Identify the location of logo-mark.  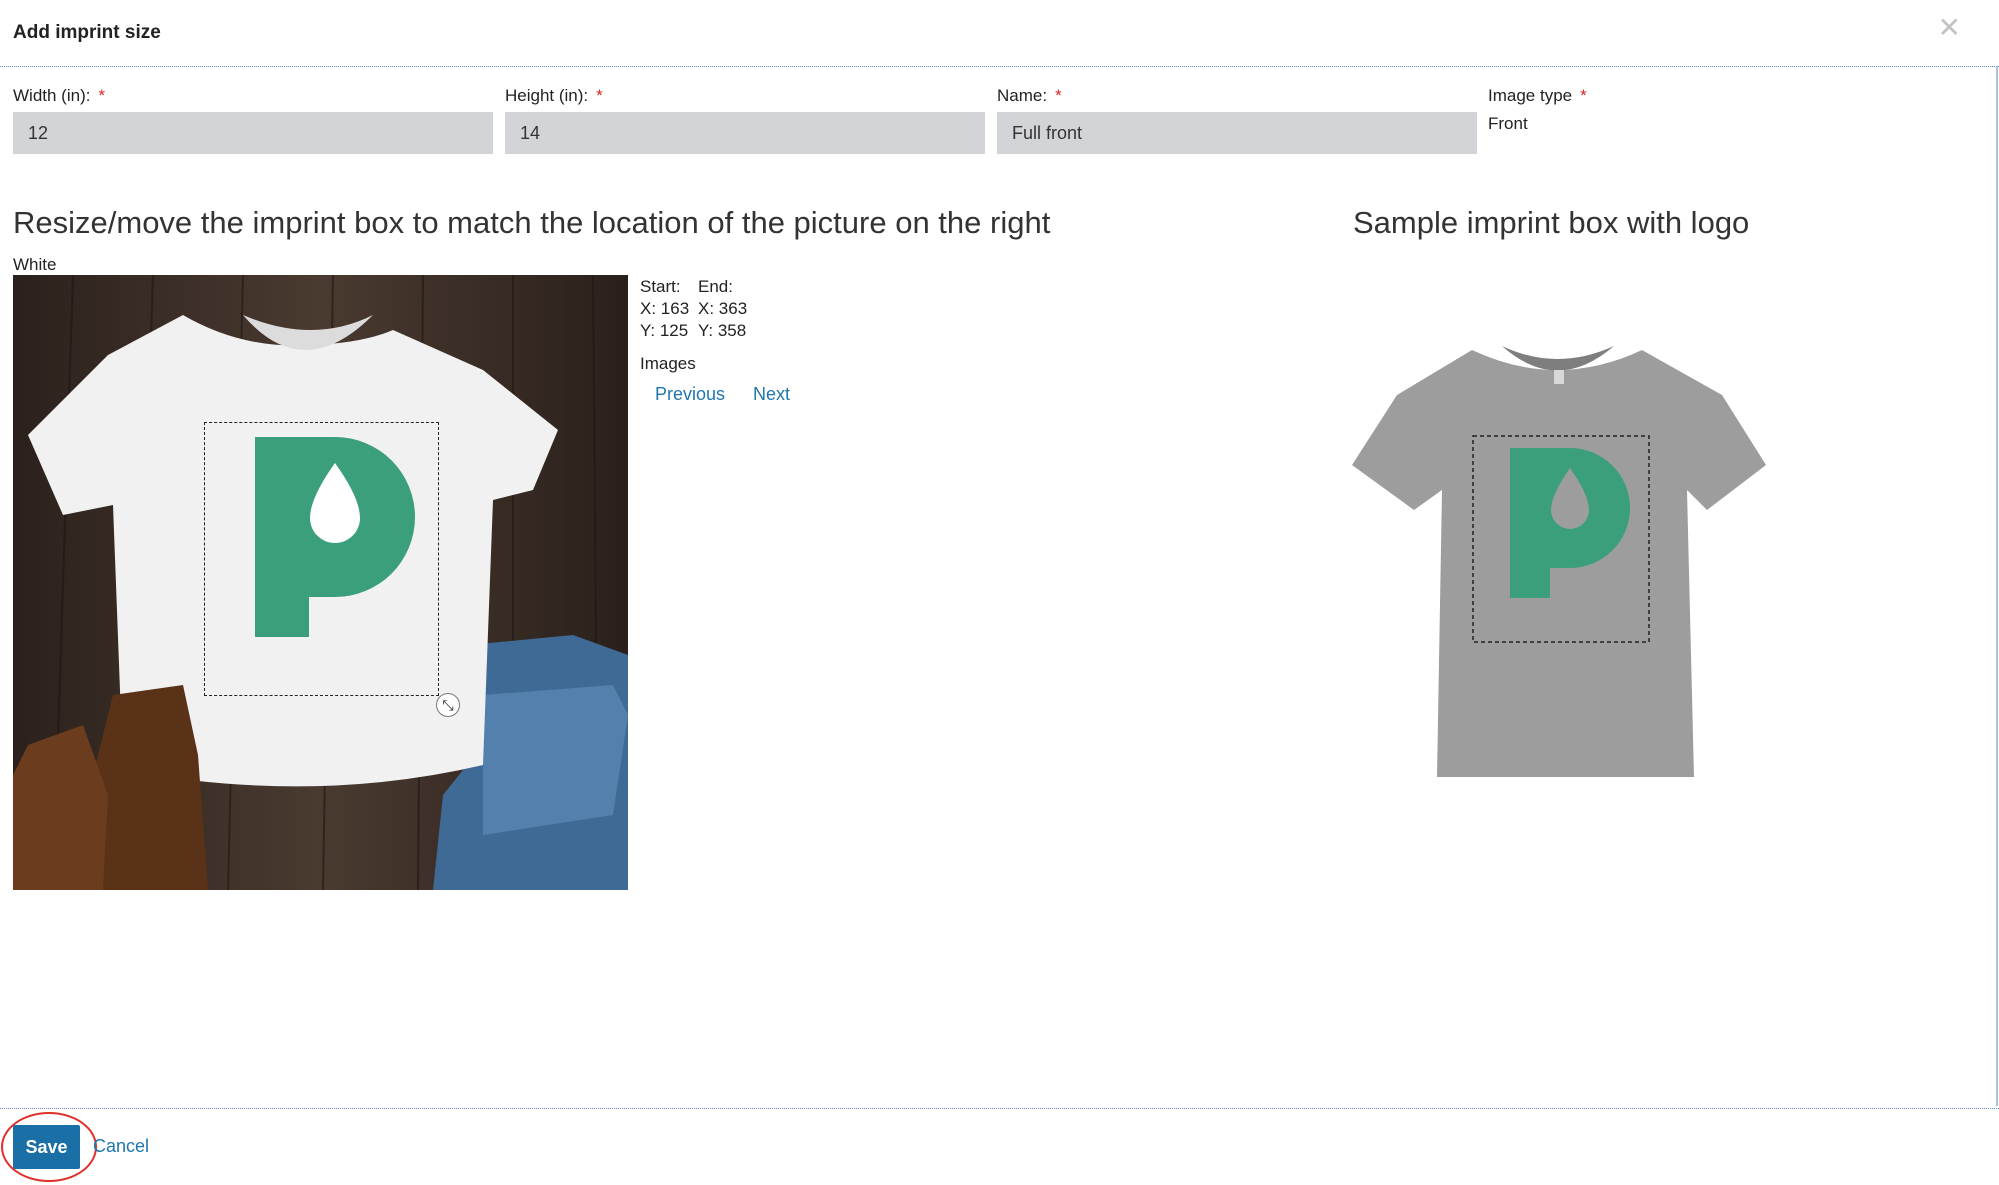
(335, 537).